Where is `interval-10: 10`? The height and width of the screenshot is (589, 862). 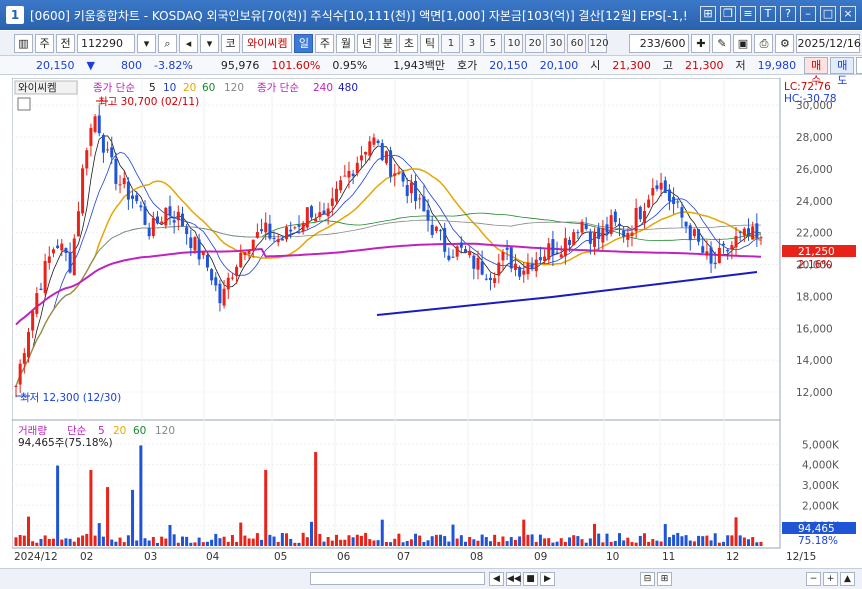 interval-10: 10 is located at coordinates (514, 43).